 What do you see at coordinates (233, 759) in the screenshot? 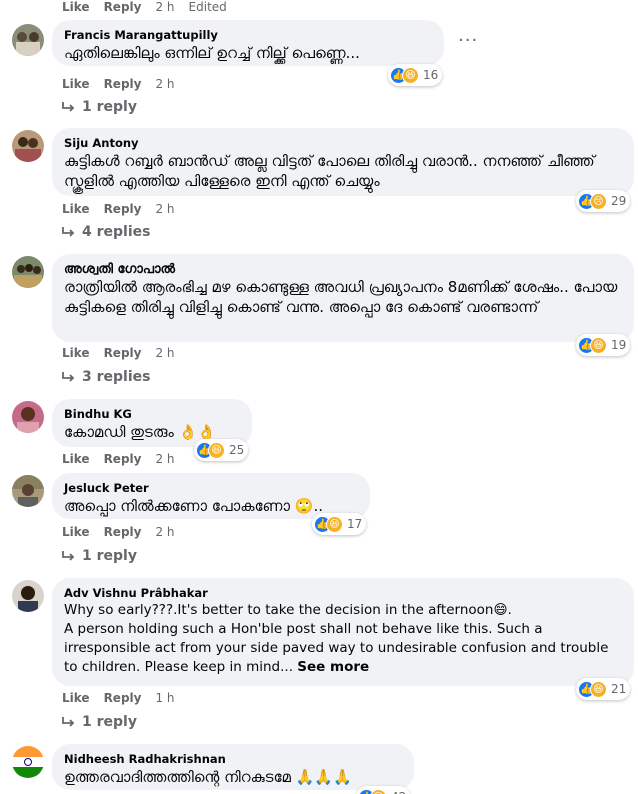
I see `comment-author: Nidheesh Radhakrishnan` at bounding box center [233, 759].